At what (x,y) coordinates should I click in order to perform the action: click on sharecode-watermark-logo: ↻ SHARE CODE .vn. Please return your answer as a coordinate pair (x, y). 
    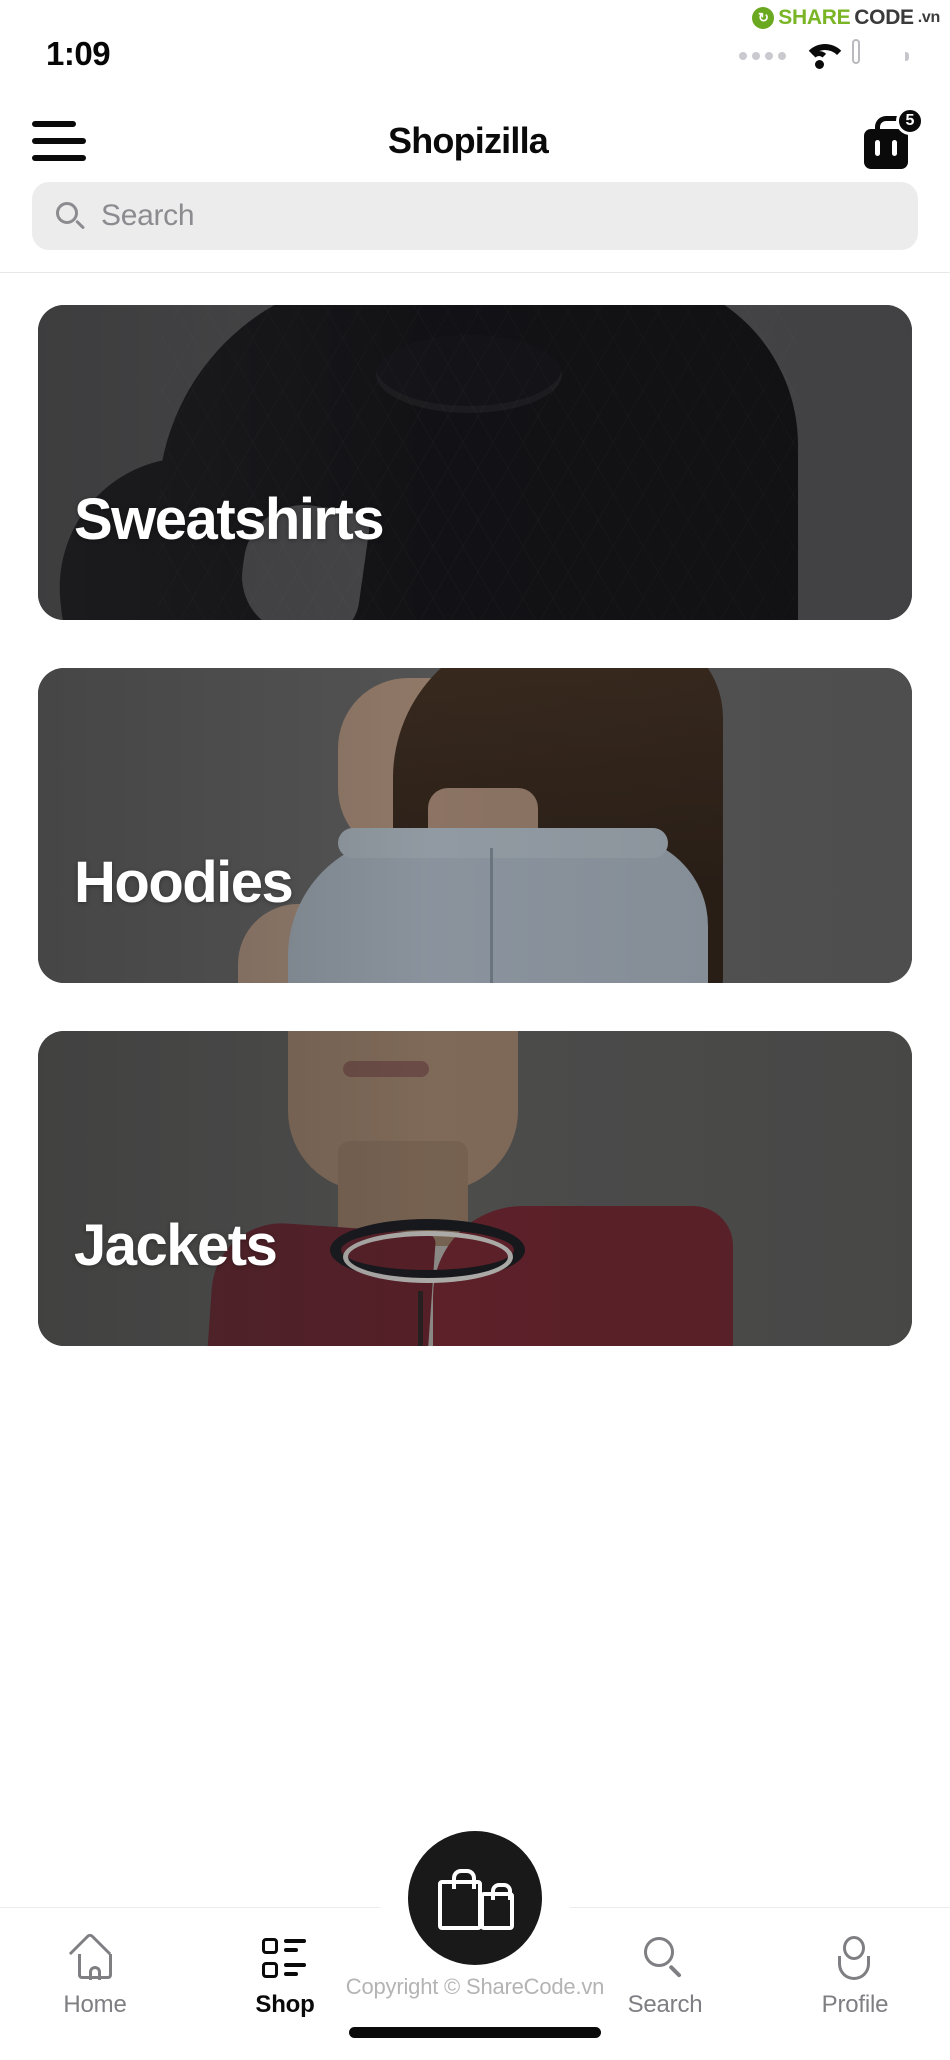
    Looking at the image, I should click on (846, 18).